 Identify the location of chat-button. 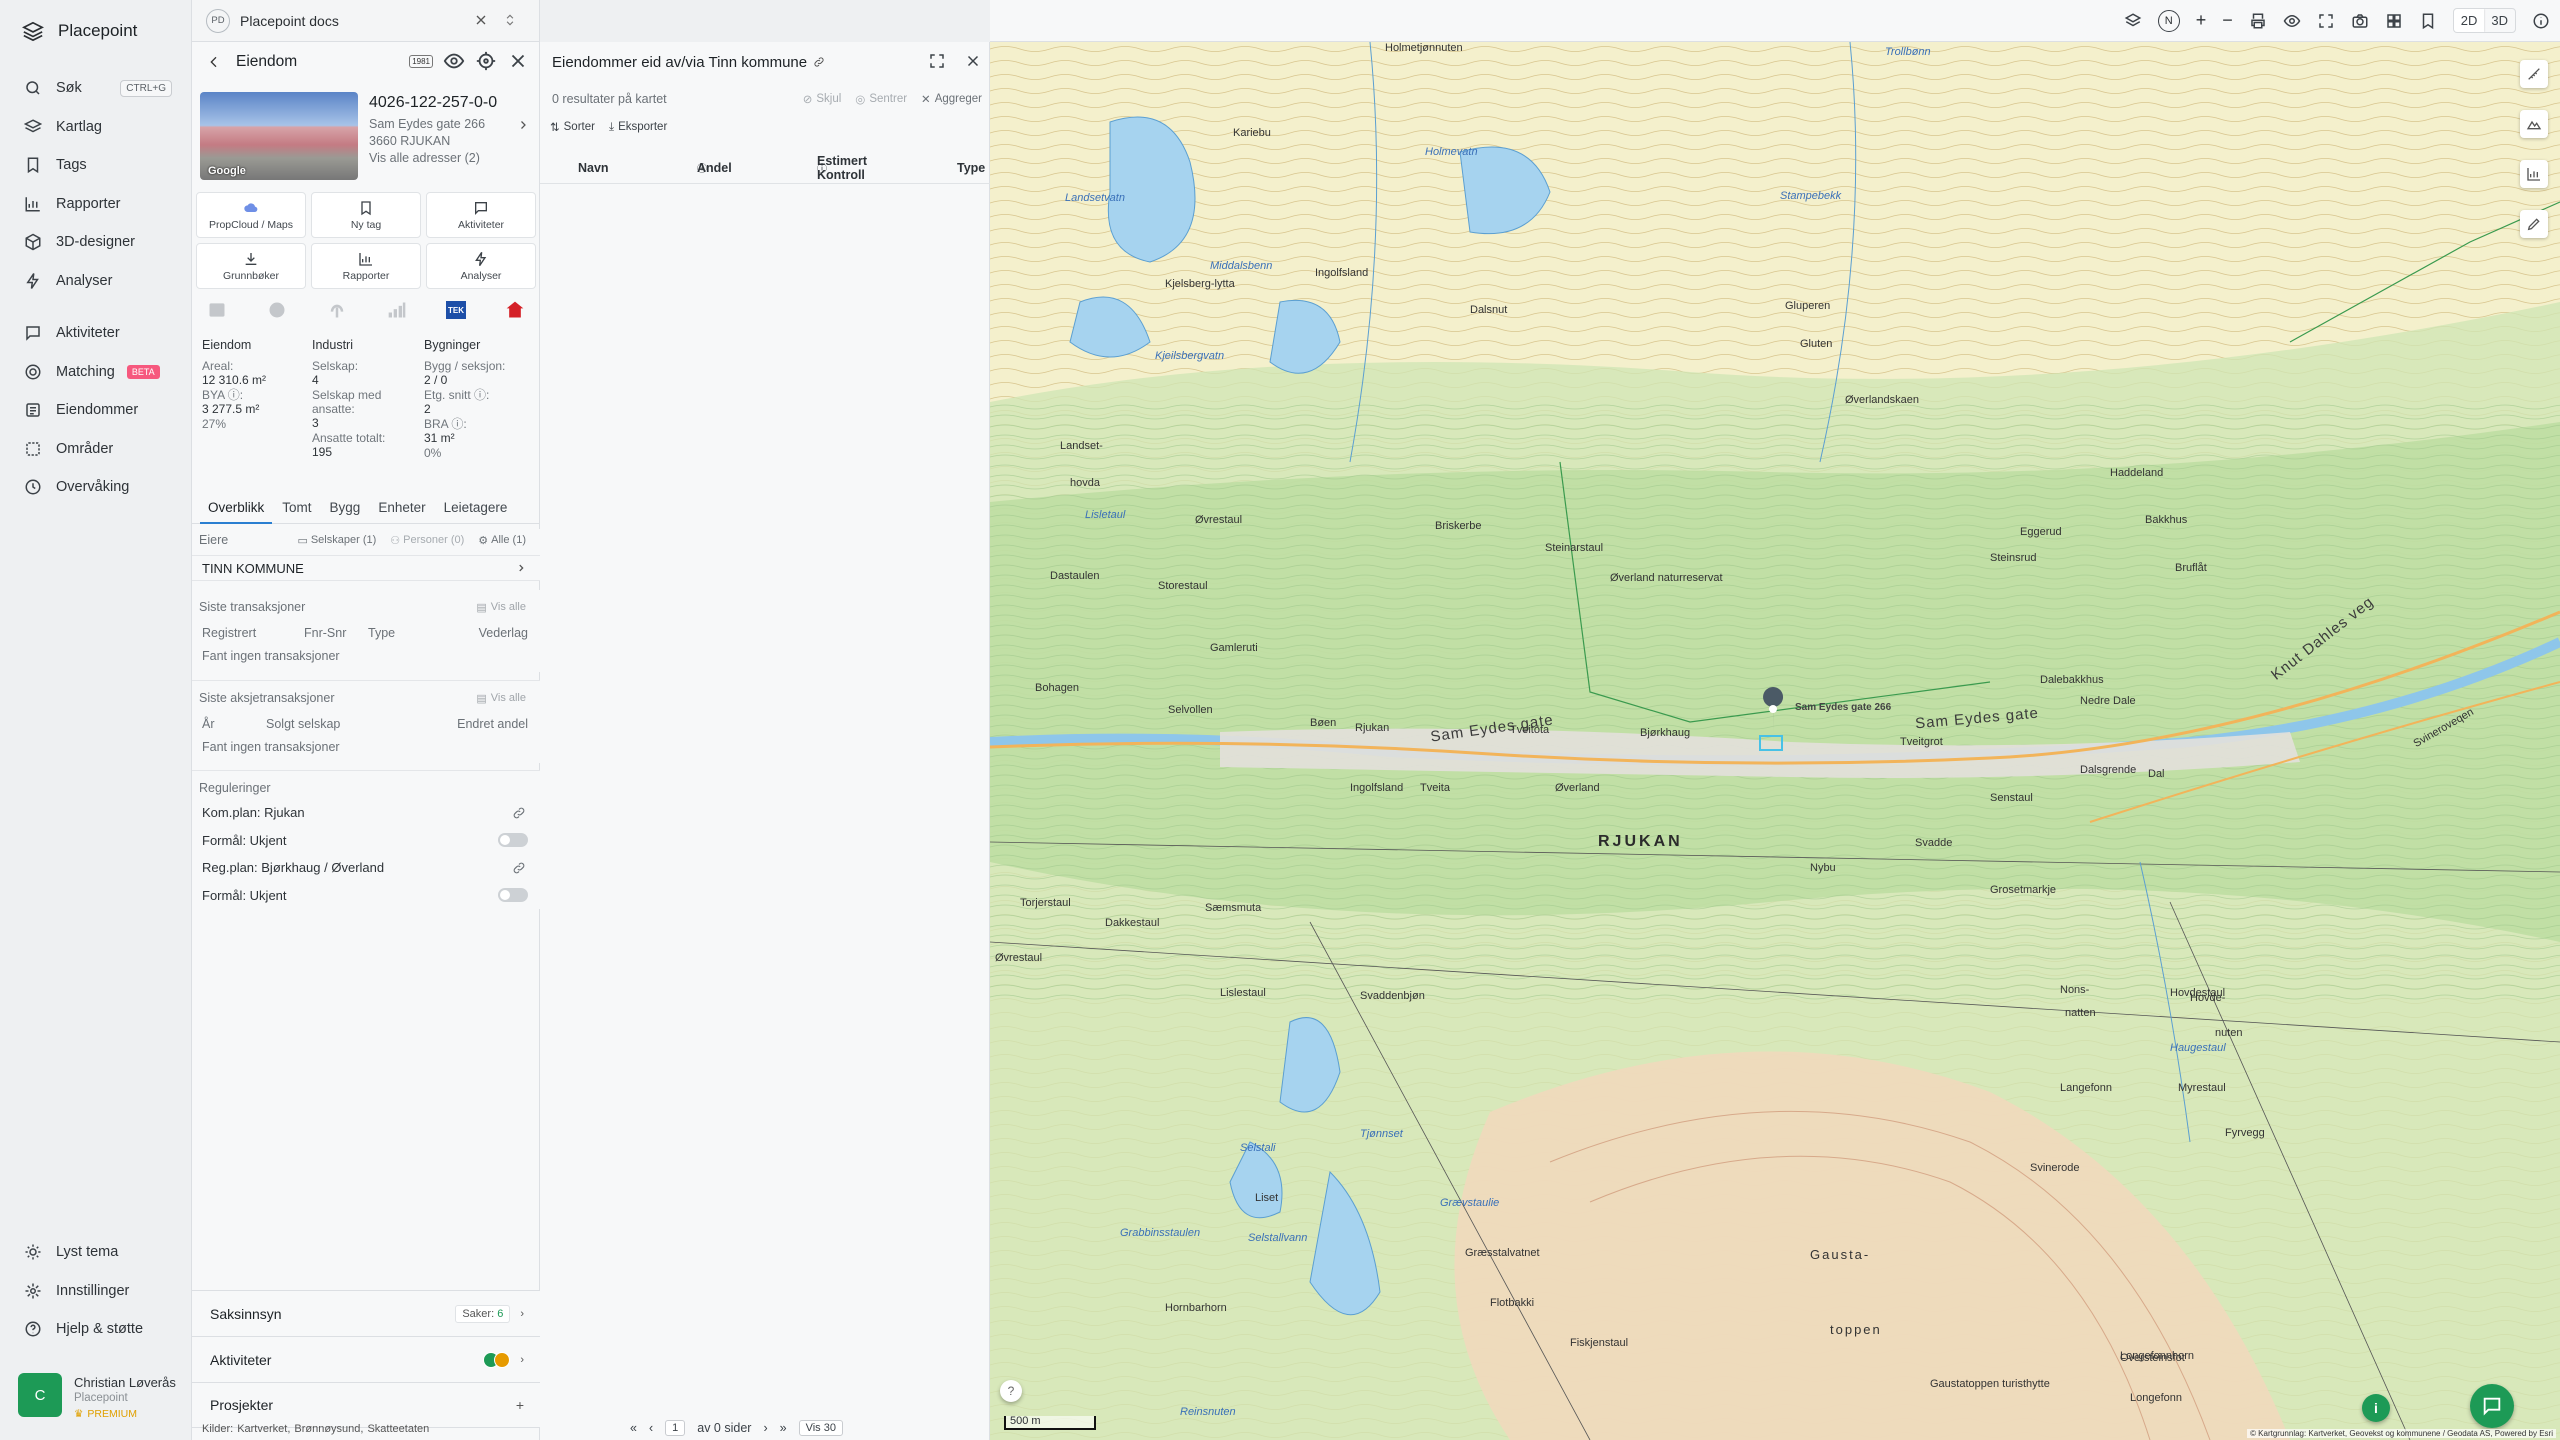
(2492, 1406).